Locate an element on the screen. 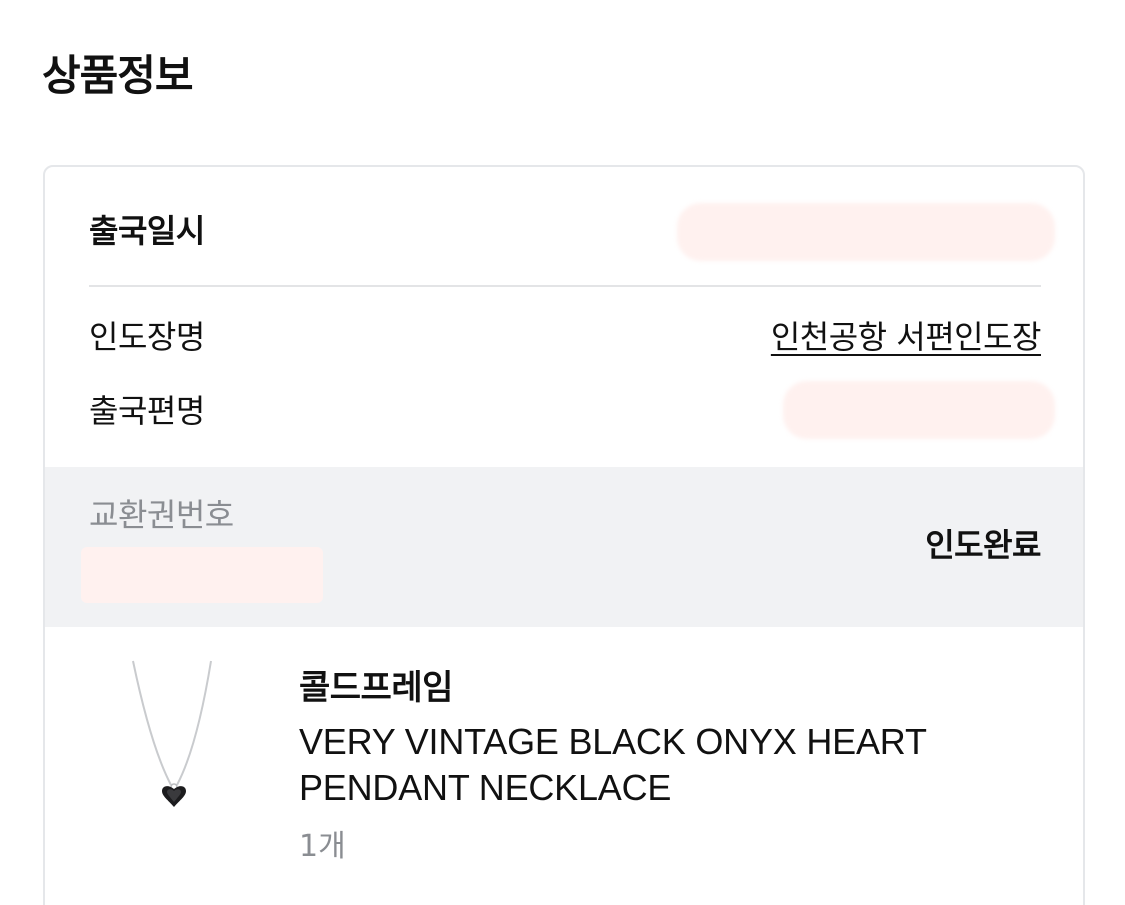  pickup-place-label: 인도장명 is located at coordinates (147, 337).